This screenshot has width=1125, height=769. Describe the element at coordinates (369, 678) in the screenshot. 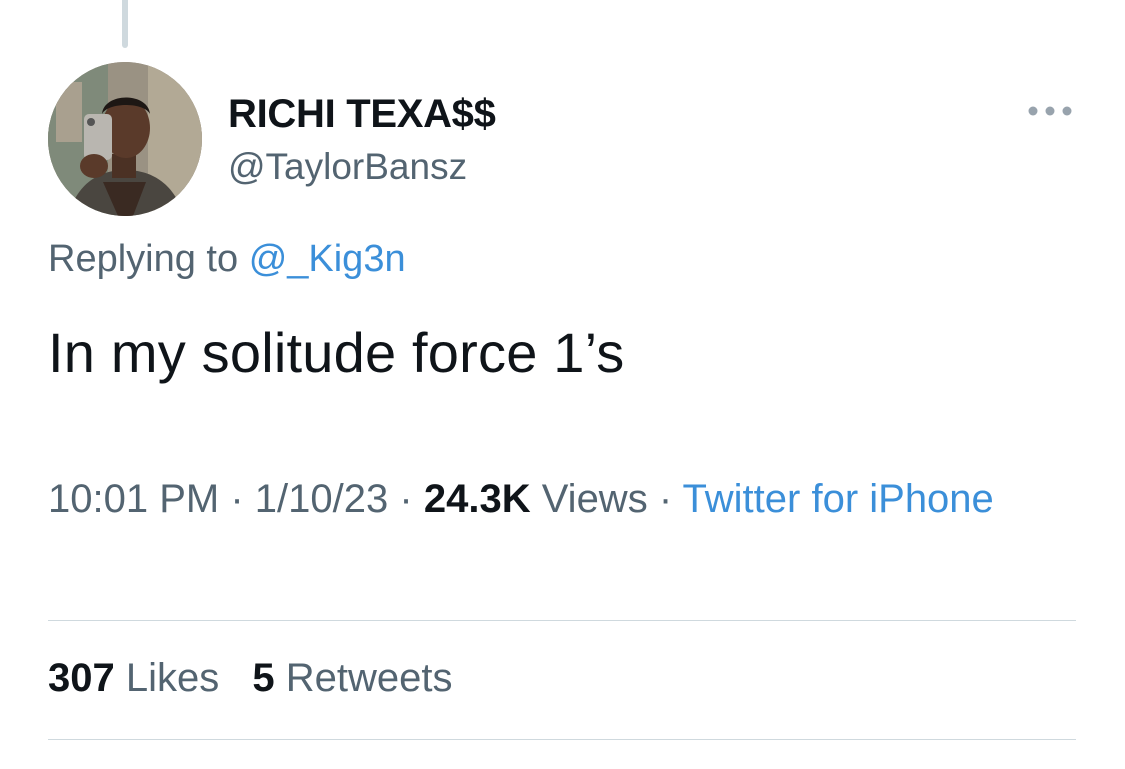

I see `retweets-label: Retweets` at that location.